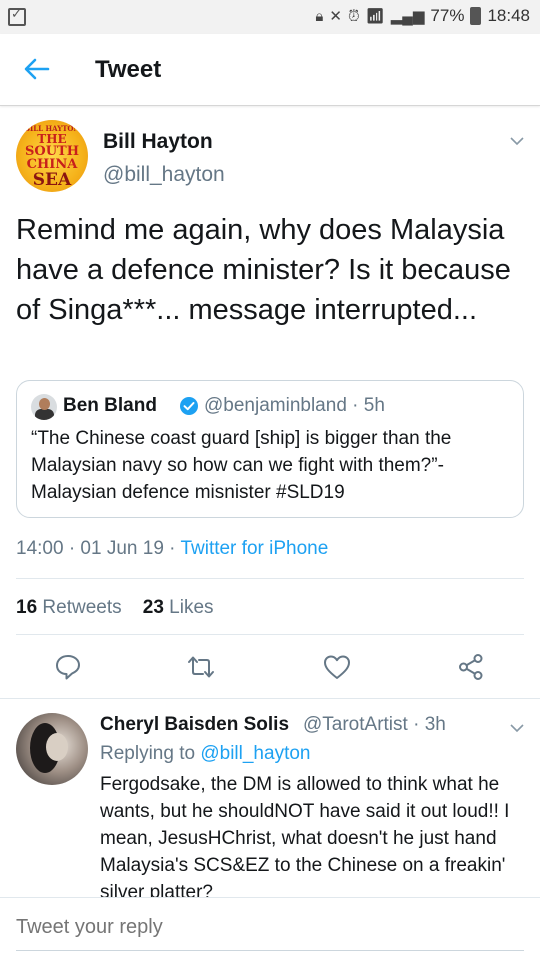  What do you see at coordinates (270, 668) in the screenshot?
I see `tweet-actions` at bounding box center [270, 668].